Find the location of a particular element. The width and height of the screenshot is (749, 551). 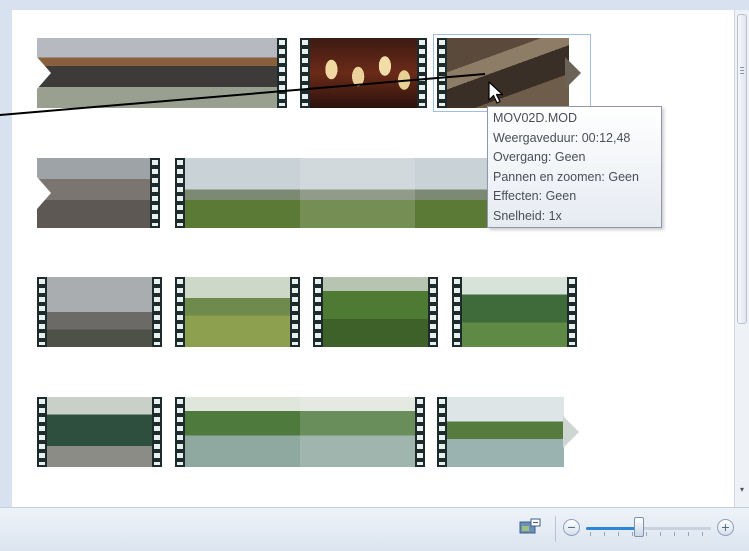

tooltip-pan-zoom: Pannen en zoomen: Geen is located at coordinates (566, 176).